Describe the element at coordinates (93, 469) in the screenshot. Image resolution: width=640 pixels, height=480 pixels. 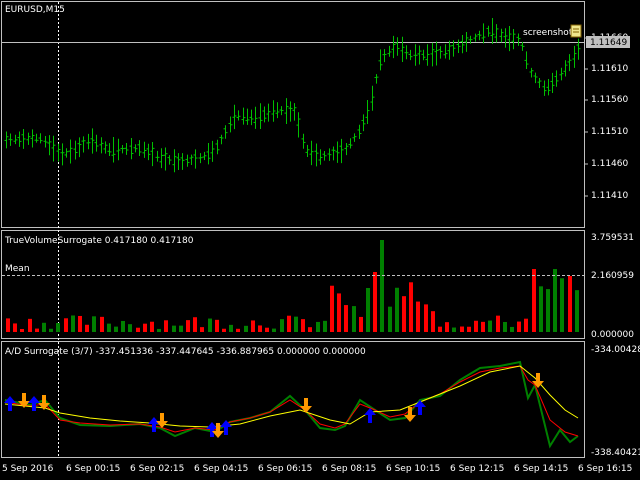
I see `time-label-2: 6 Sep 00:15` at that location.